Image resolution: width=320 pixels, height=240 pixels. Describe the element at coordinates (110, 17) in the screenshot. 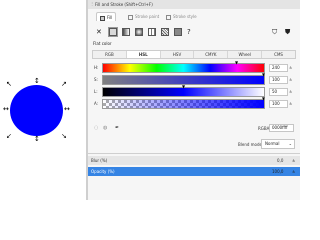

I see `tab-fill-label: Fill` at that location.